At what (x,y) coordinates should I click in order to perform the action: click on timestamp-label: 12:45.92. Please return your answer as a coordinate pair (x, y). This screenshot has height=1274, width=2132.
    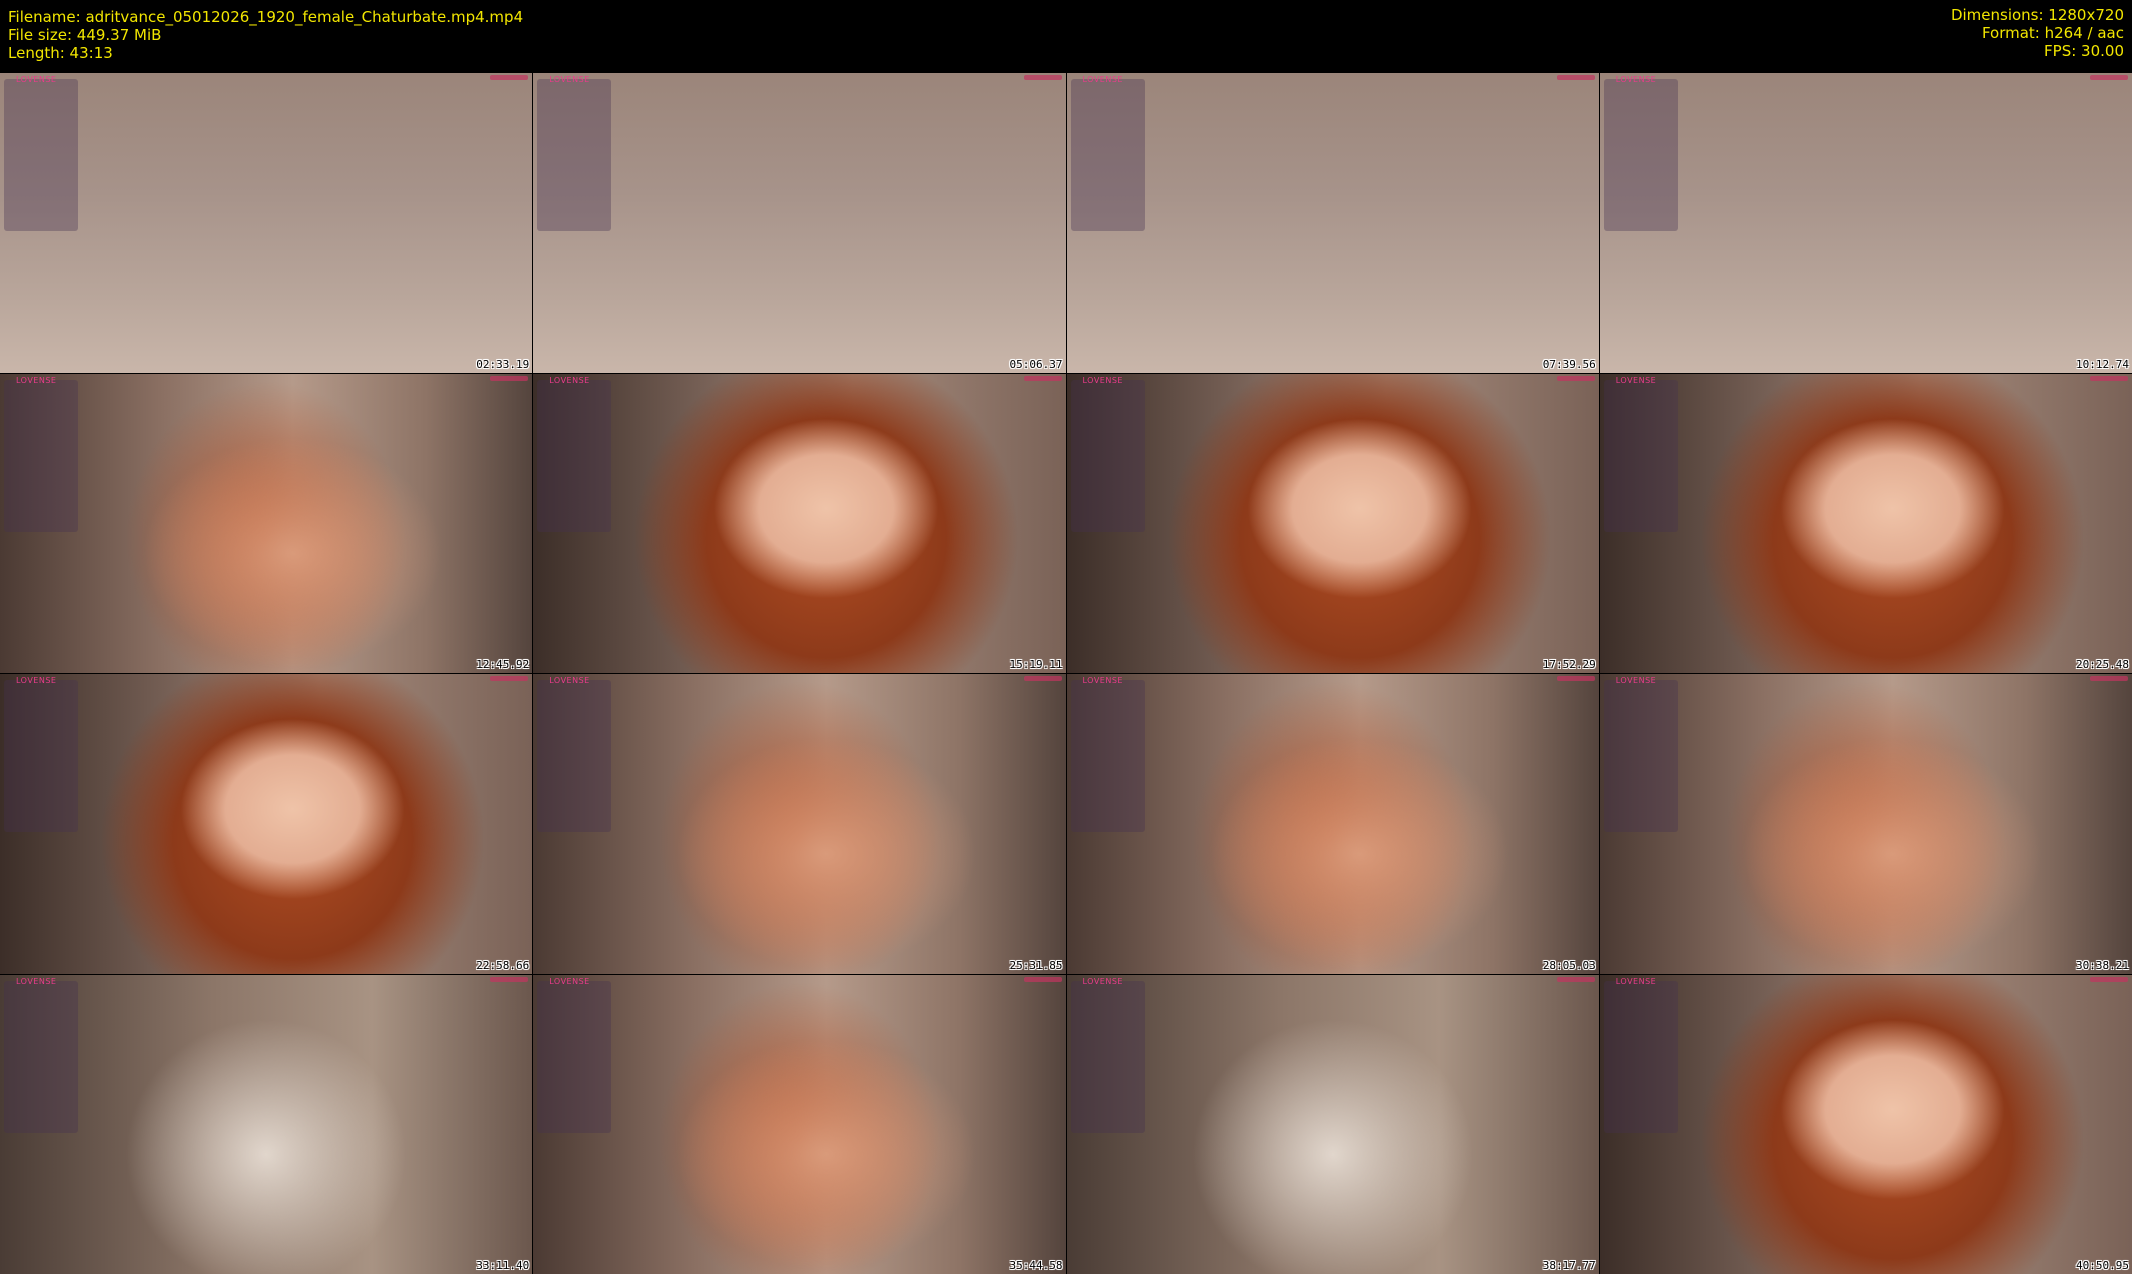
    Looking at the image, I should click on (503, 664).